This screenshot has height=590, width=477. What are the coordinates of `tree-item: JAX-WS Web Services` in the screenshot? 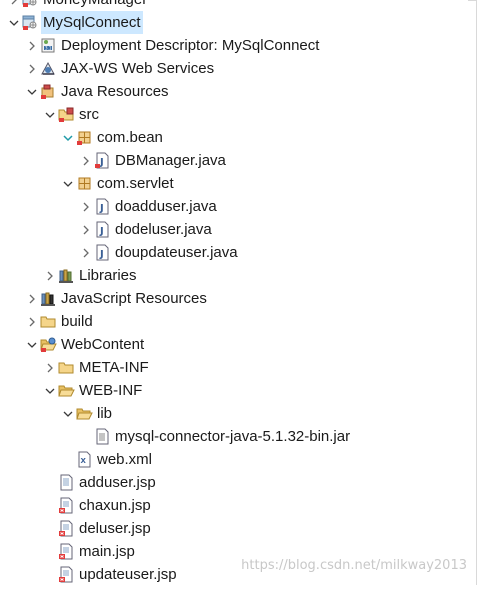 It's located at (234, 68).